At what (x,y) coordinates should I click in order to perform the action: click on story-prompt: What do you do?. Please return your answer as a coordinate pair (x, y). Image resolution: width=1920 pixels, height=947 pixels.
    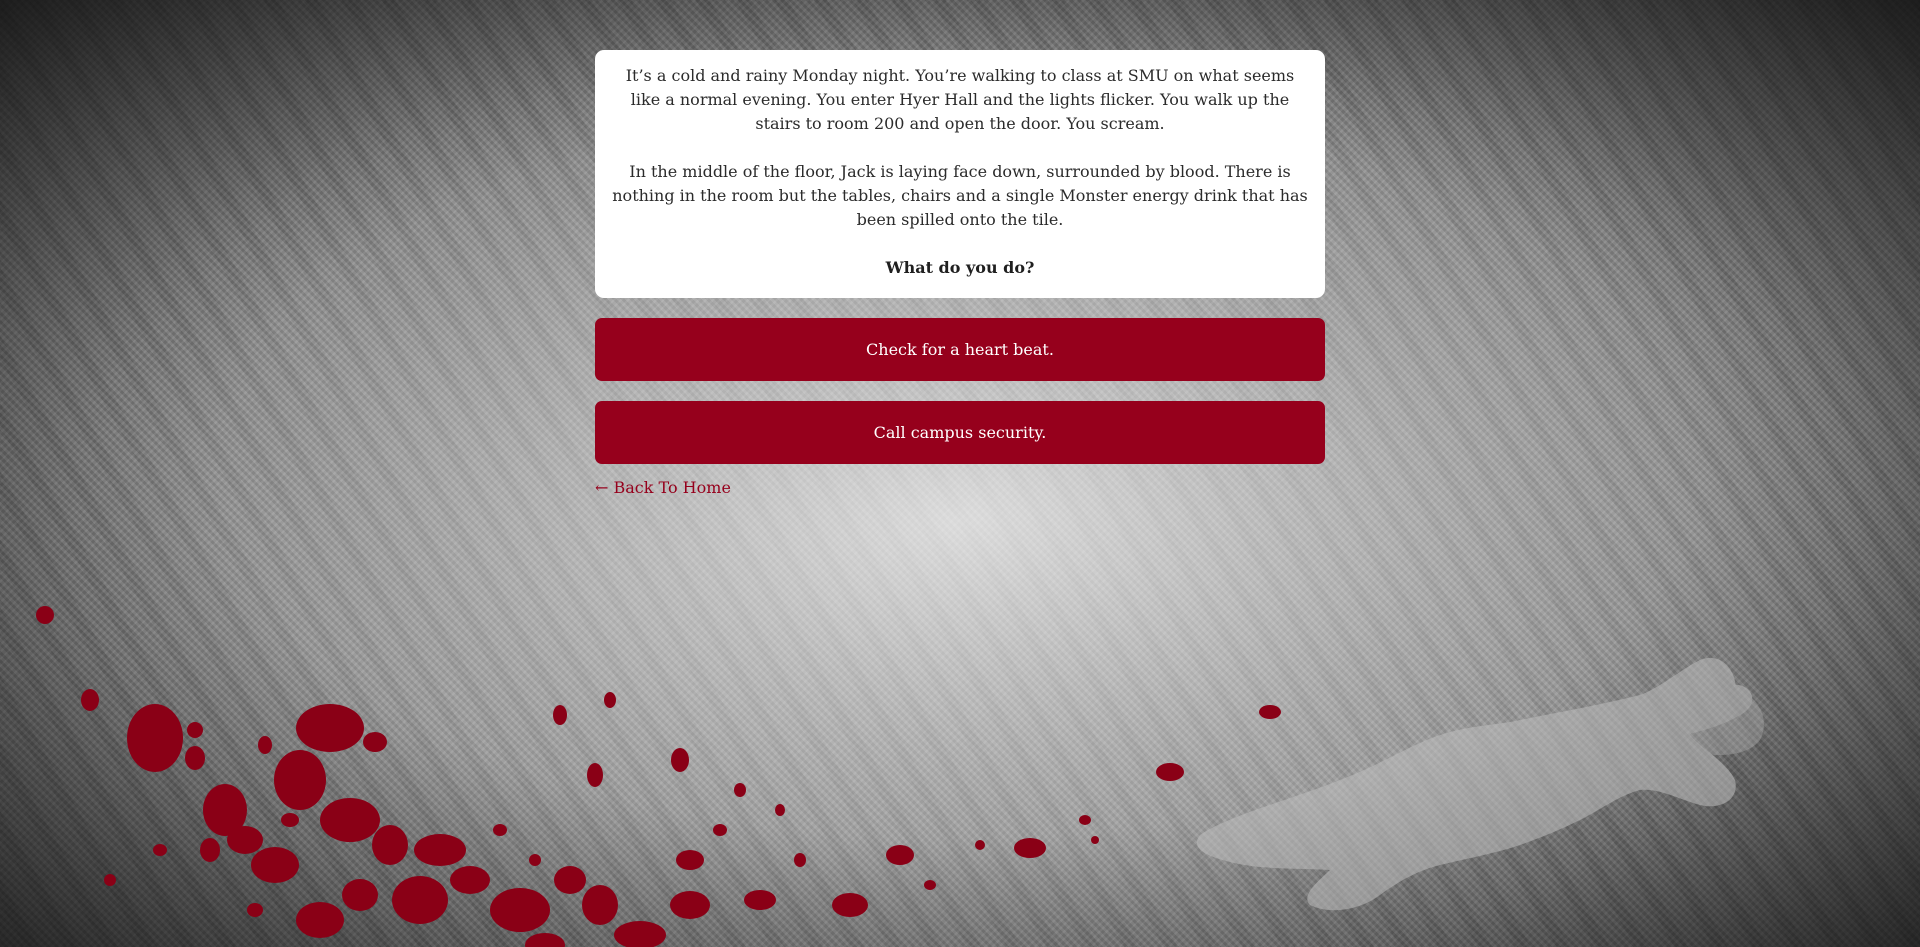
    Looking at the image, I should click on (960, 267).